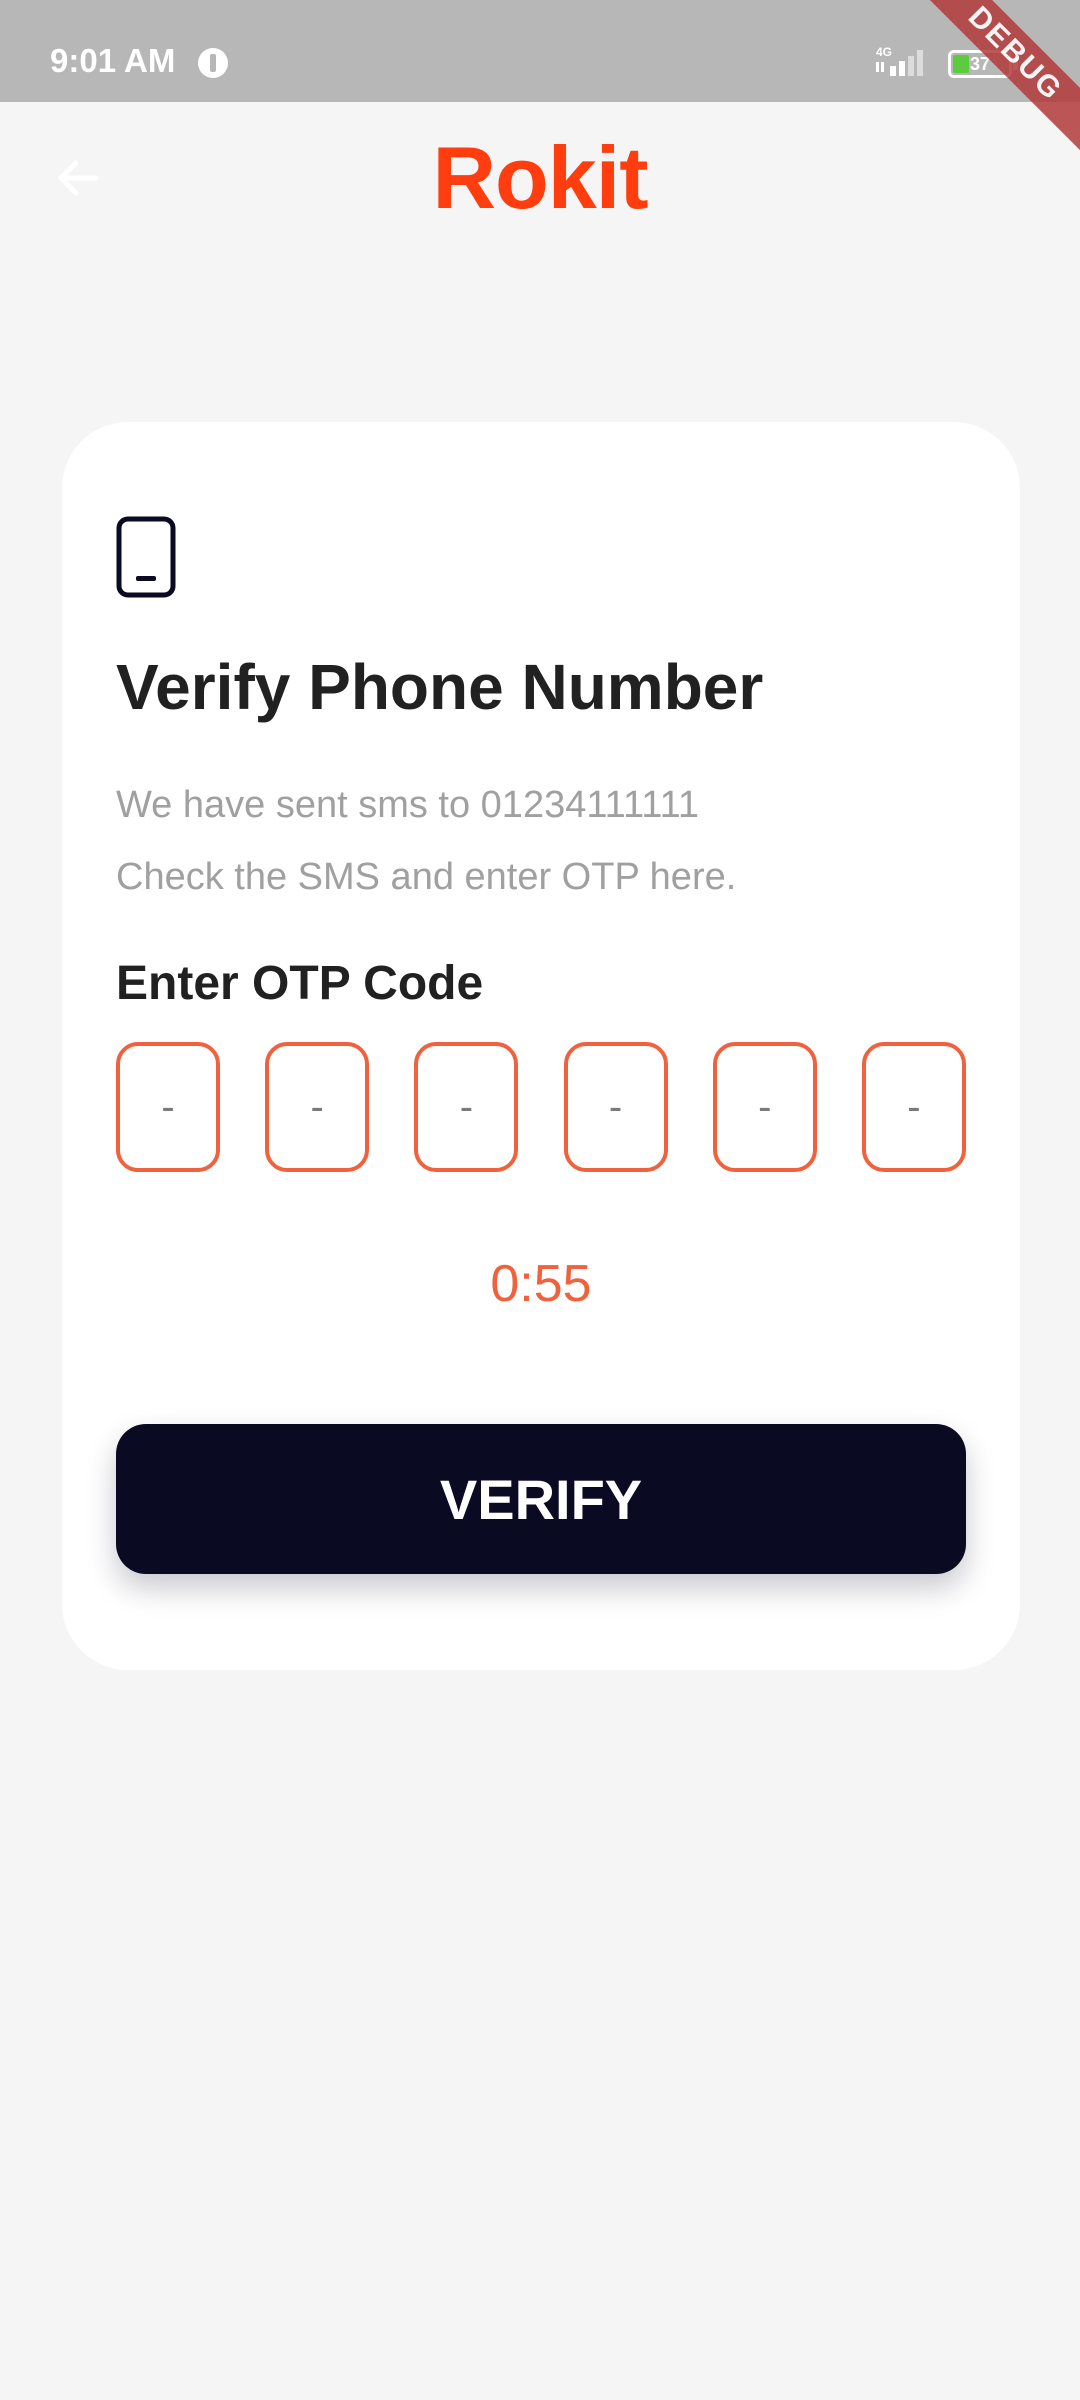  I want to click on otp-digit-6: -, so click(913, 1107).